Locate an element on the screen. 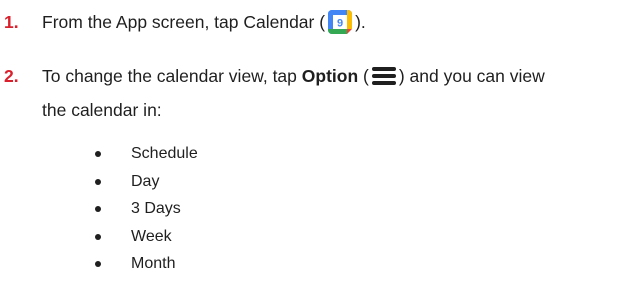 The height and width of the screenshot is (283, 631). step-number: 1. is located at coordinates (11, 22).